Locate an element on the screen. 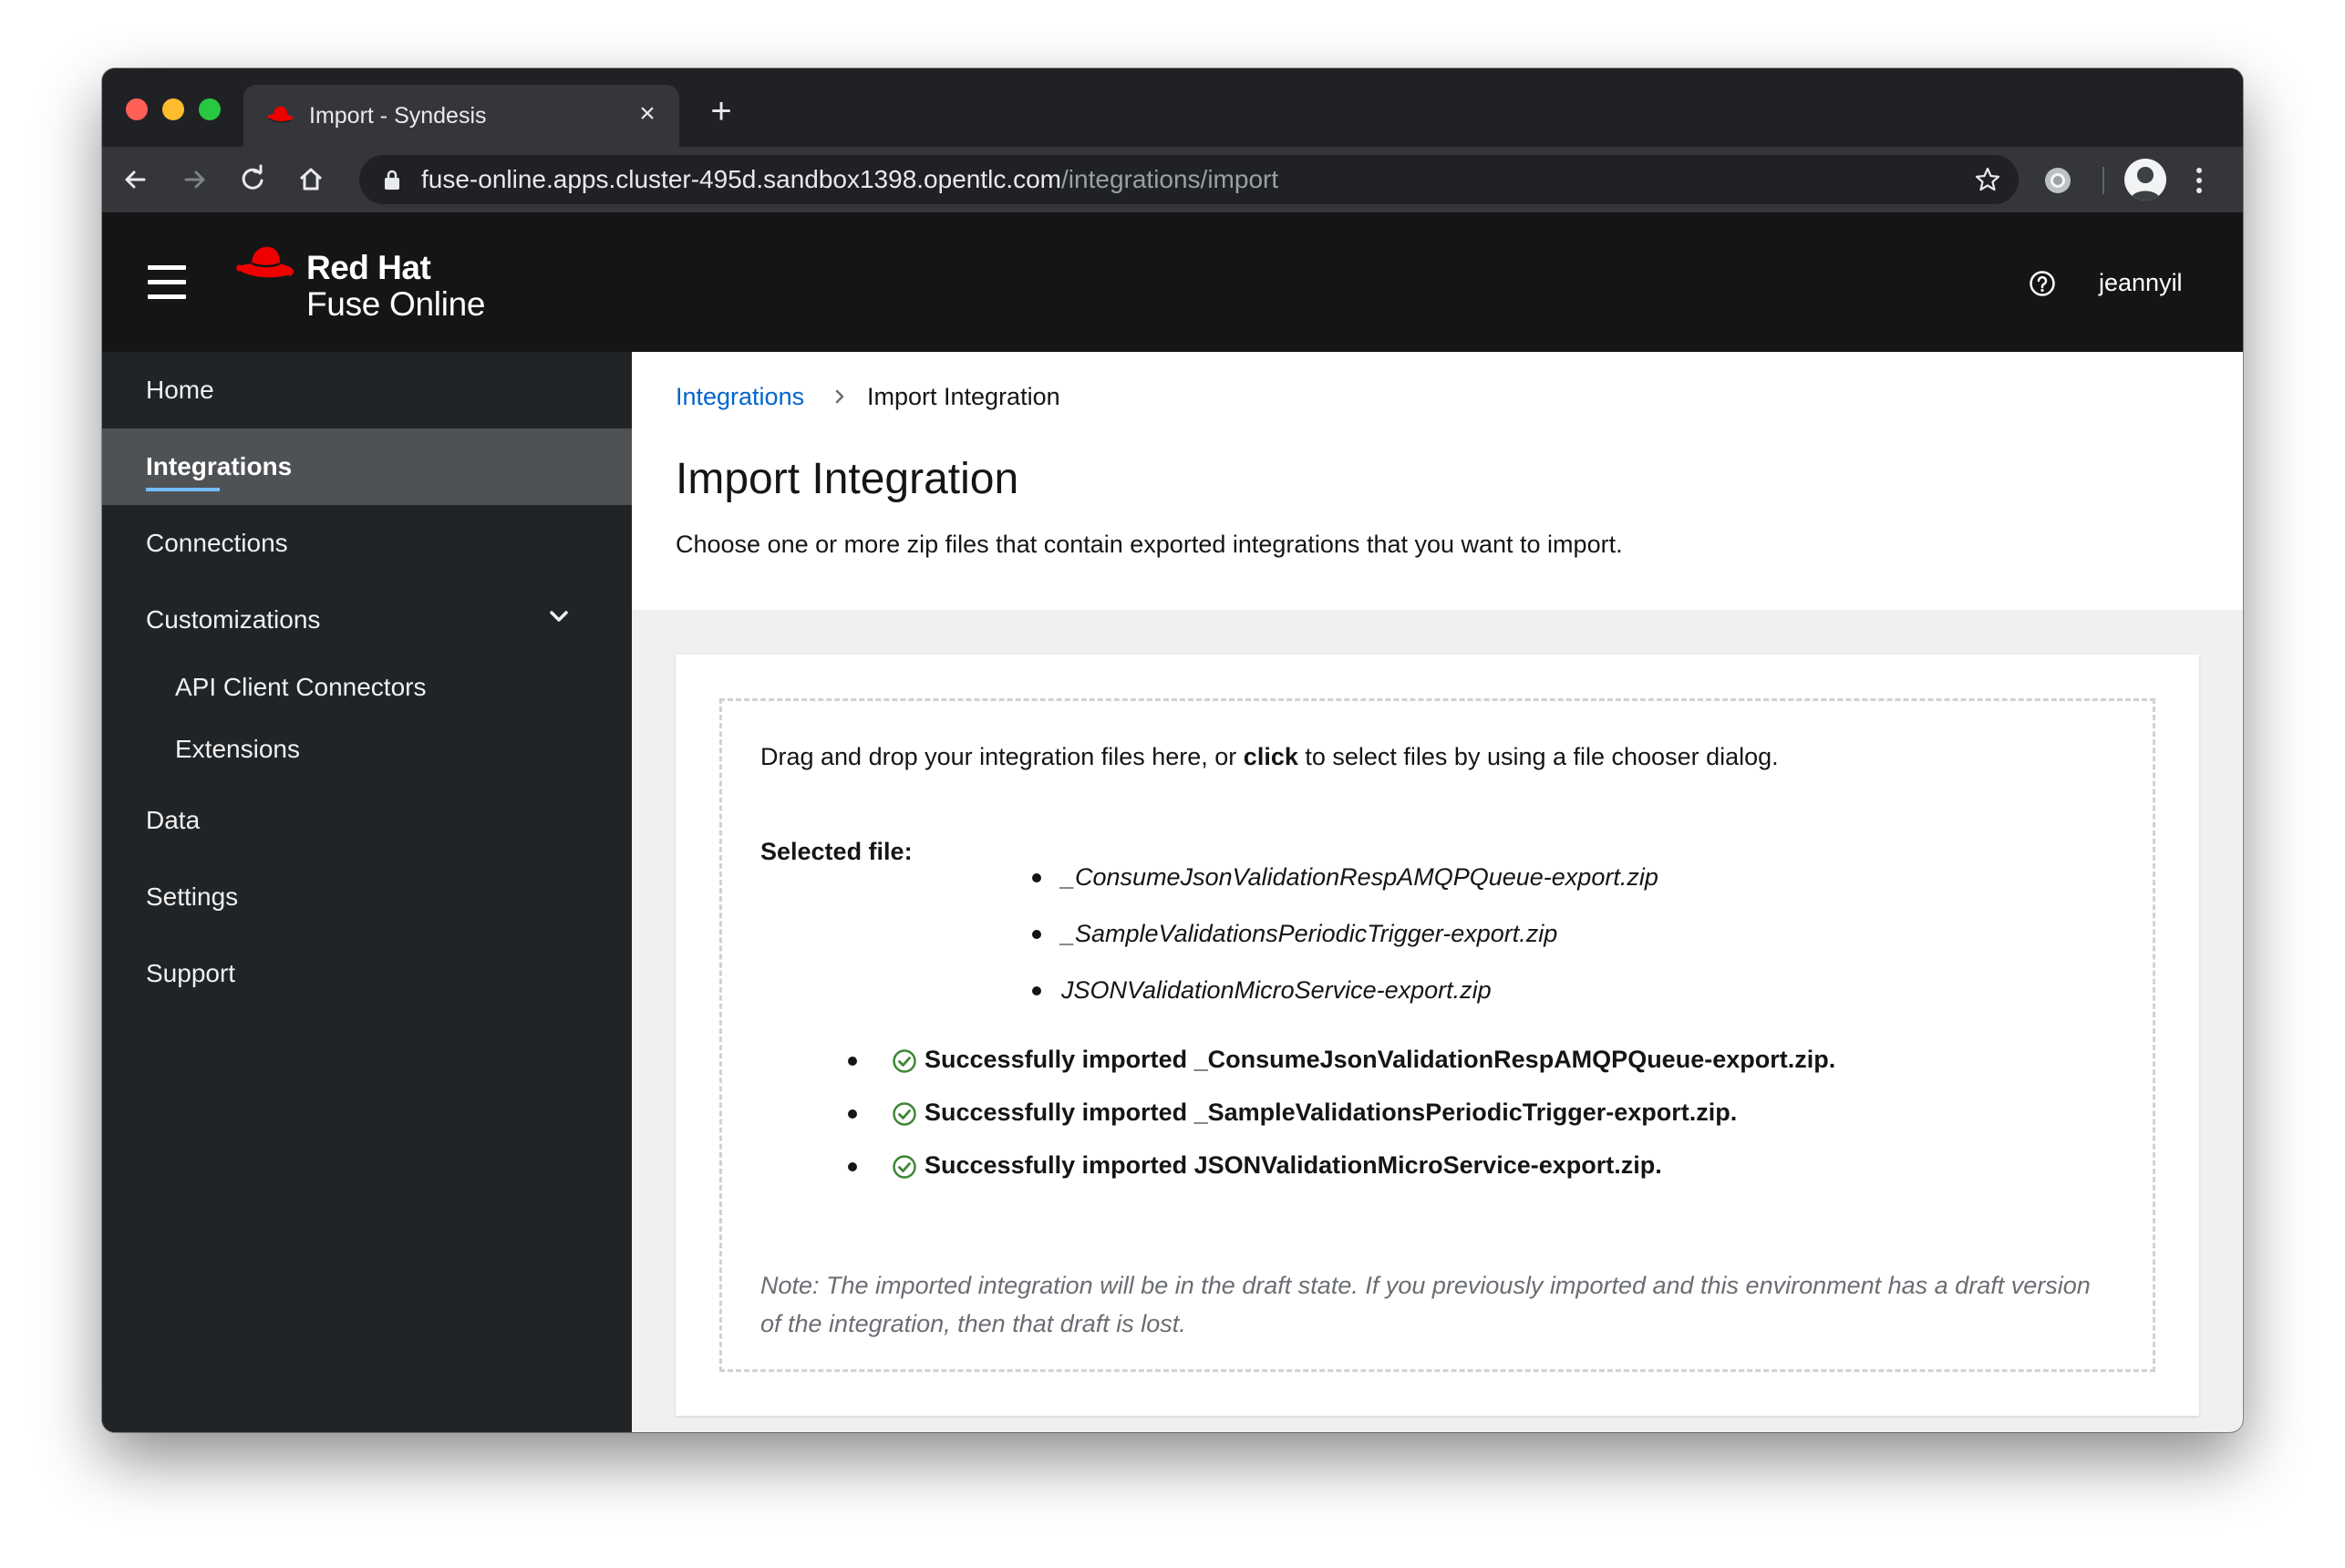 The height and width of the screenshot is (1568, 2345). sidebar-item-label: Integrations is located at coordinates (220, 466).